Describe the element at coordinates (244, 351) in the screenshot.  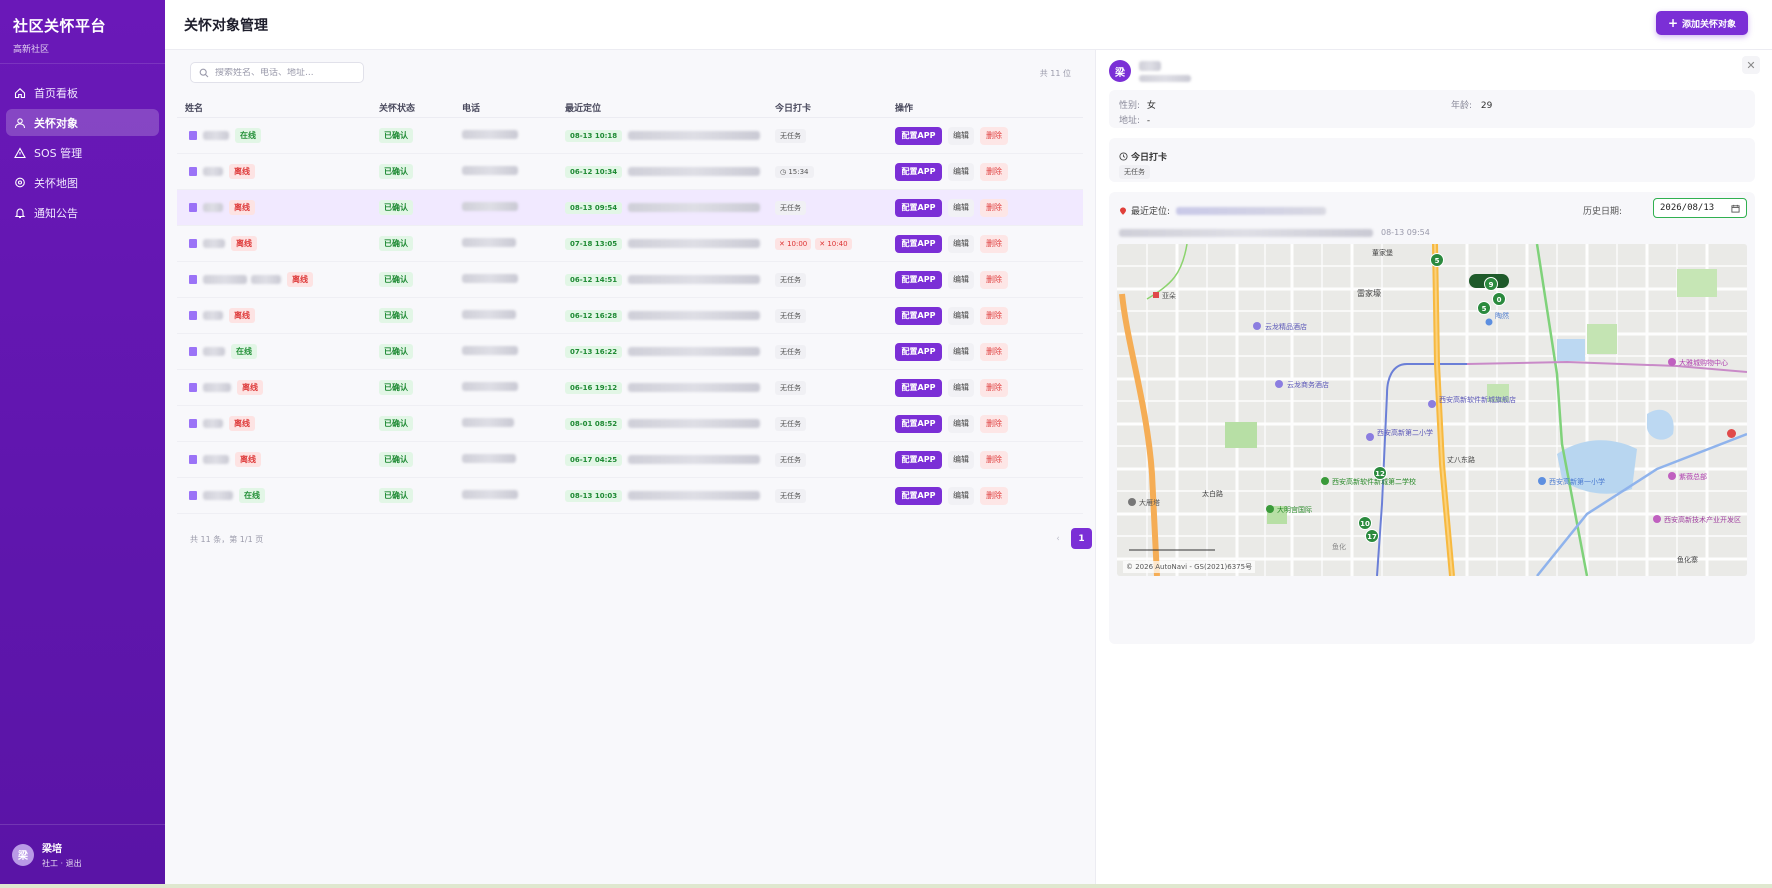
I see `online-status-badge: 在线` at that location.